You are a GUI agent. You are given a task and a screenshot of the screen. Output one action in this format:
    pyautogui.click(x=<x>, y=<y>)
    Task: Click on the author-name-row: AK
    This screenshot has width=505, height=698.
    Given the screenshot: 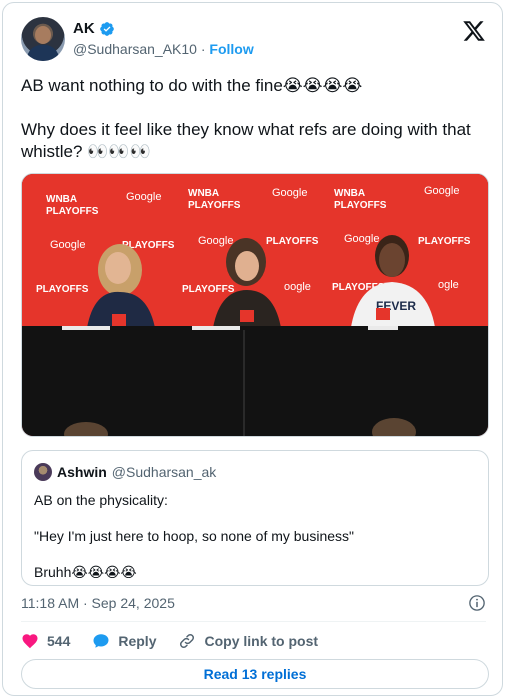 What is the action you would take?
    pyautogui.click(x=94, y=28)
    